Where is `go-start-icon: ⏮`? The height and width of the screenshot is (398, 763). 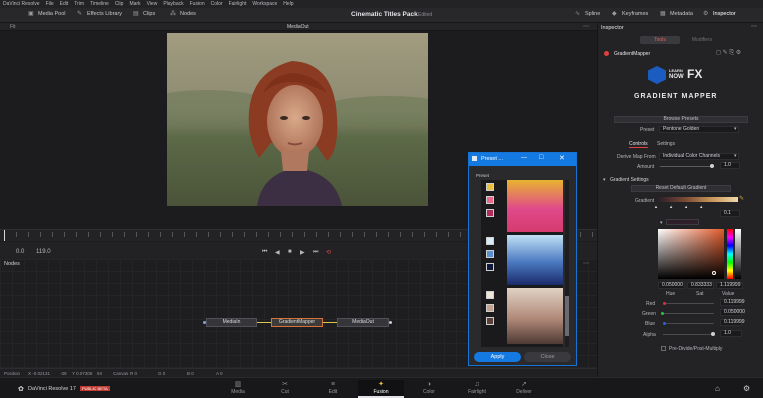
go-start-icon: ⏮ is located at coordinates (264, 252).